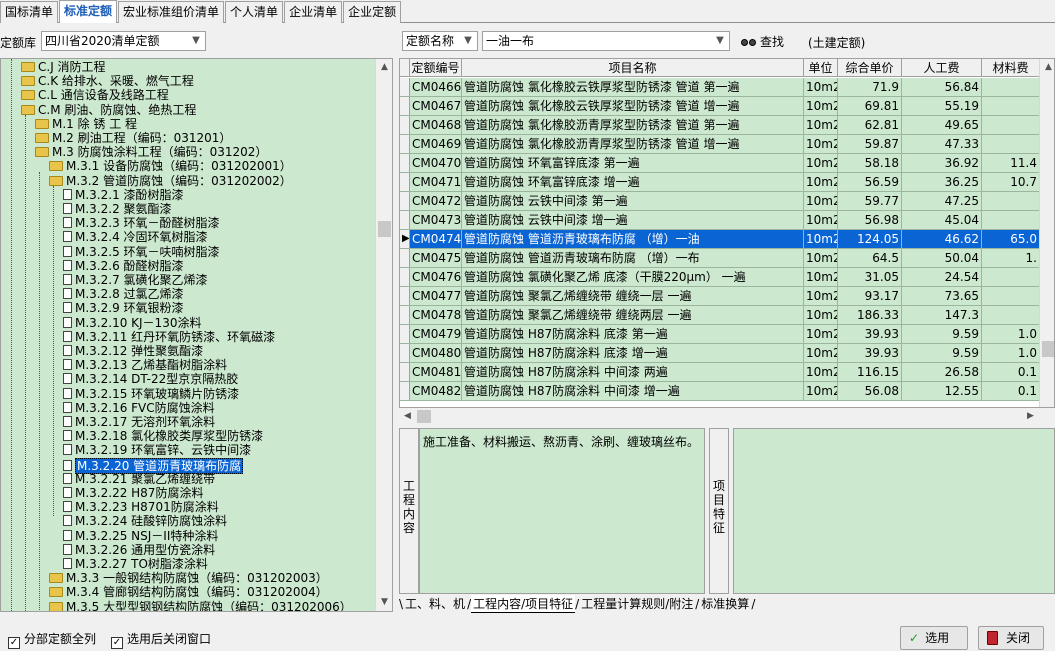 The image size is (1055, 651). What do you see at coordinates (870, 68) in the screenshot?
I see `column-header: 综合单价` at bounding box center [870, 68].